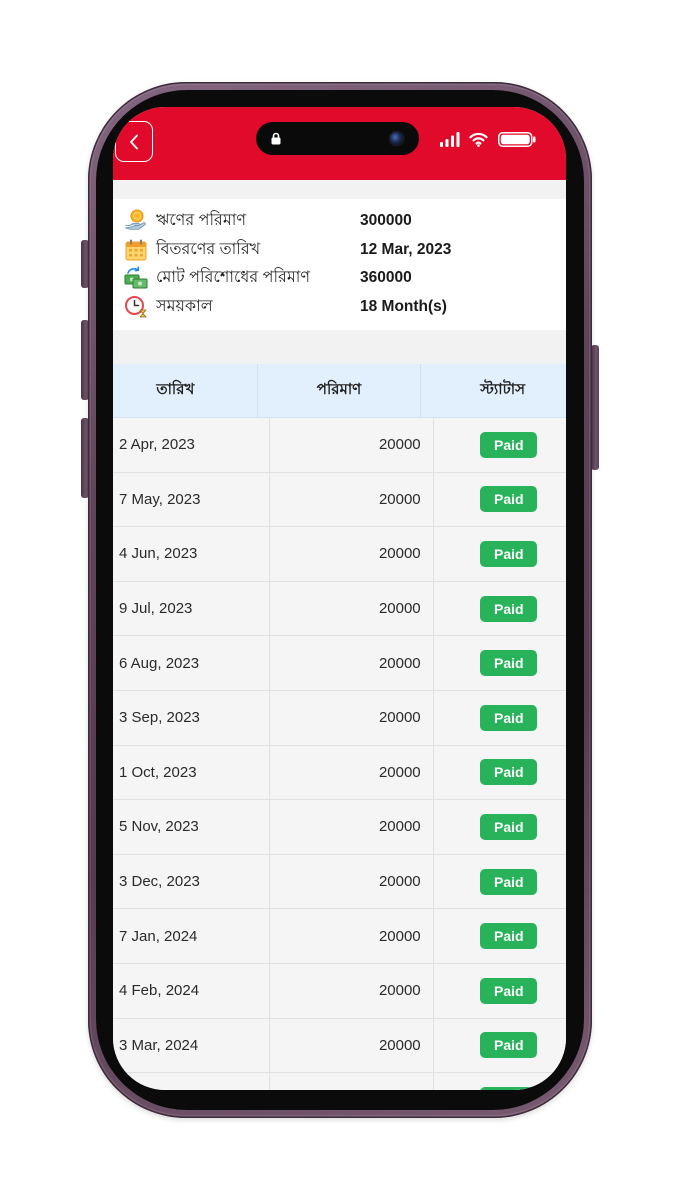 The width and height of the screenshot is (675, 1200). Describe the element at coordinates (184, 306) in the screenshot. I see `summary-label: সময়কাল` at that location.